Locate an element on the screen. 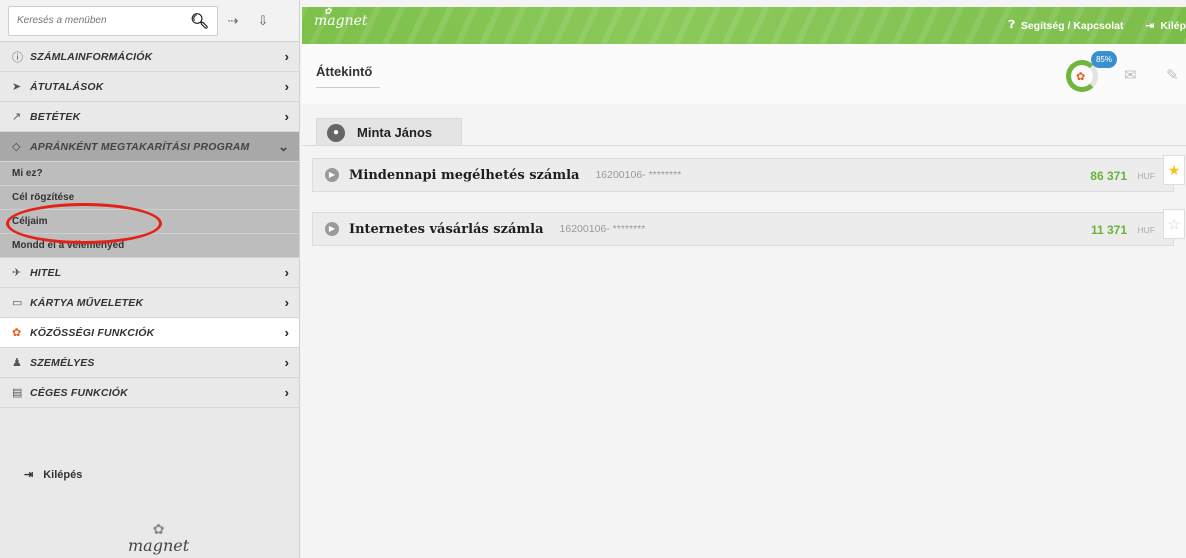 The height and width of the screenshot is (558, 1186). sidebar-item-szamlainformaciok: ⓘ SZÁMLAINFORMÁCIÓK › is located at coordinates (149, 57).